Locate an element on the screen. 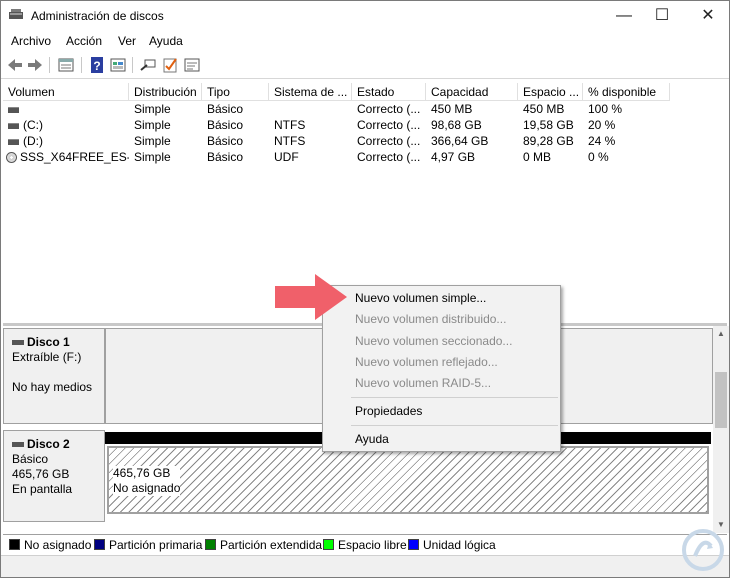  forward-icon is located at coordinates (35, 65).